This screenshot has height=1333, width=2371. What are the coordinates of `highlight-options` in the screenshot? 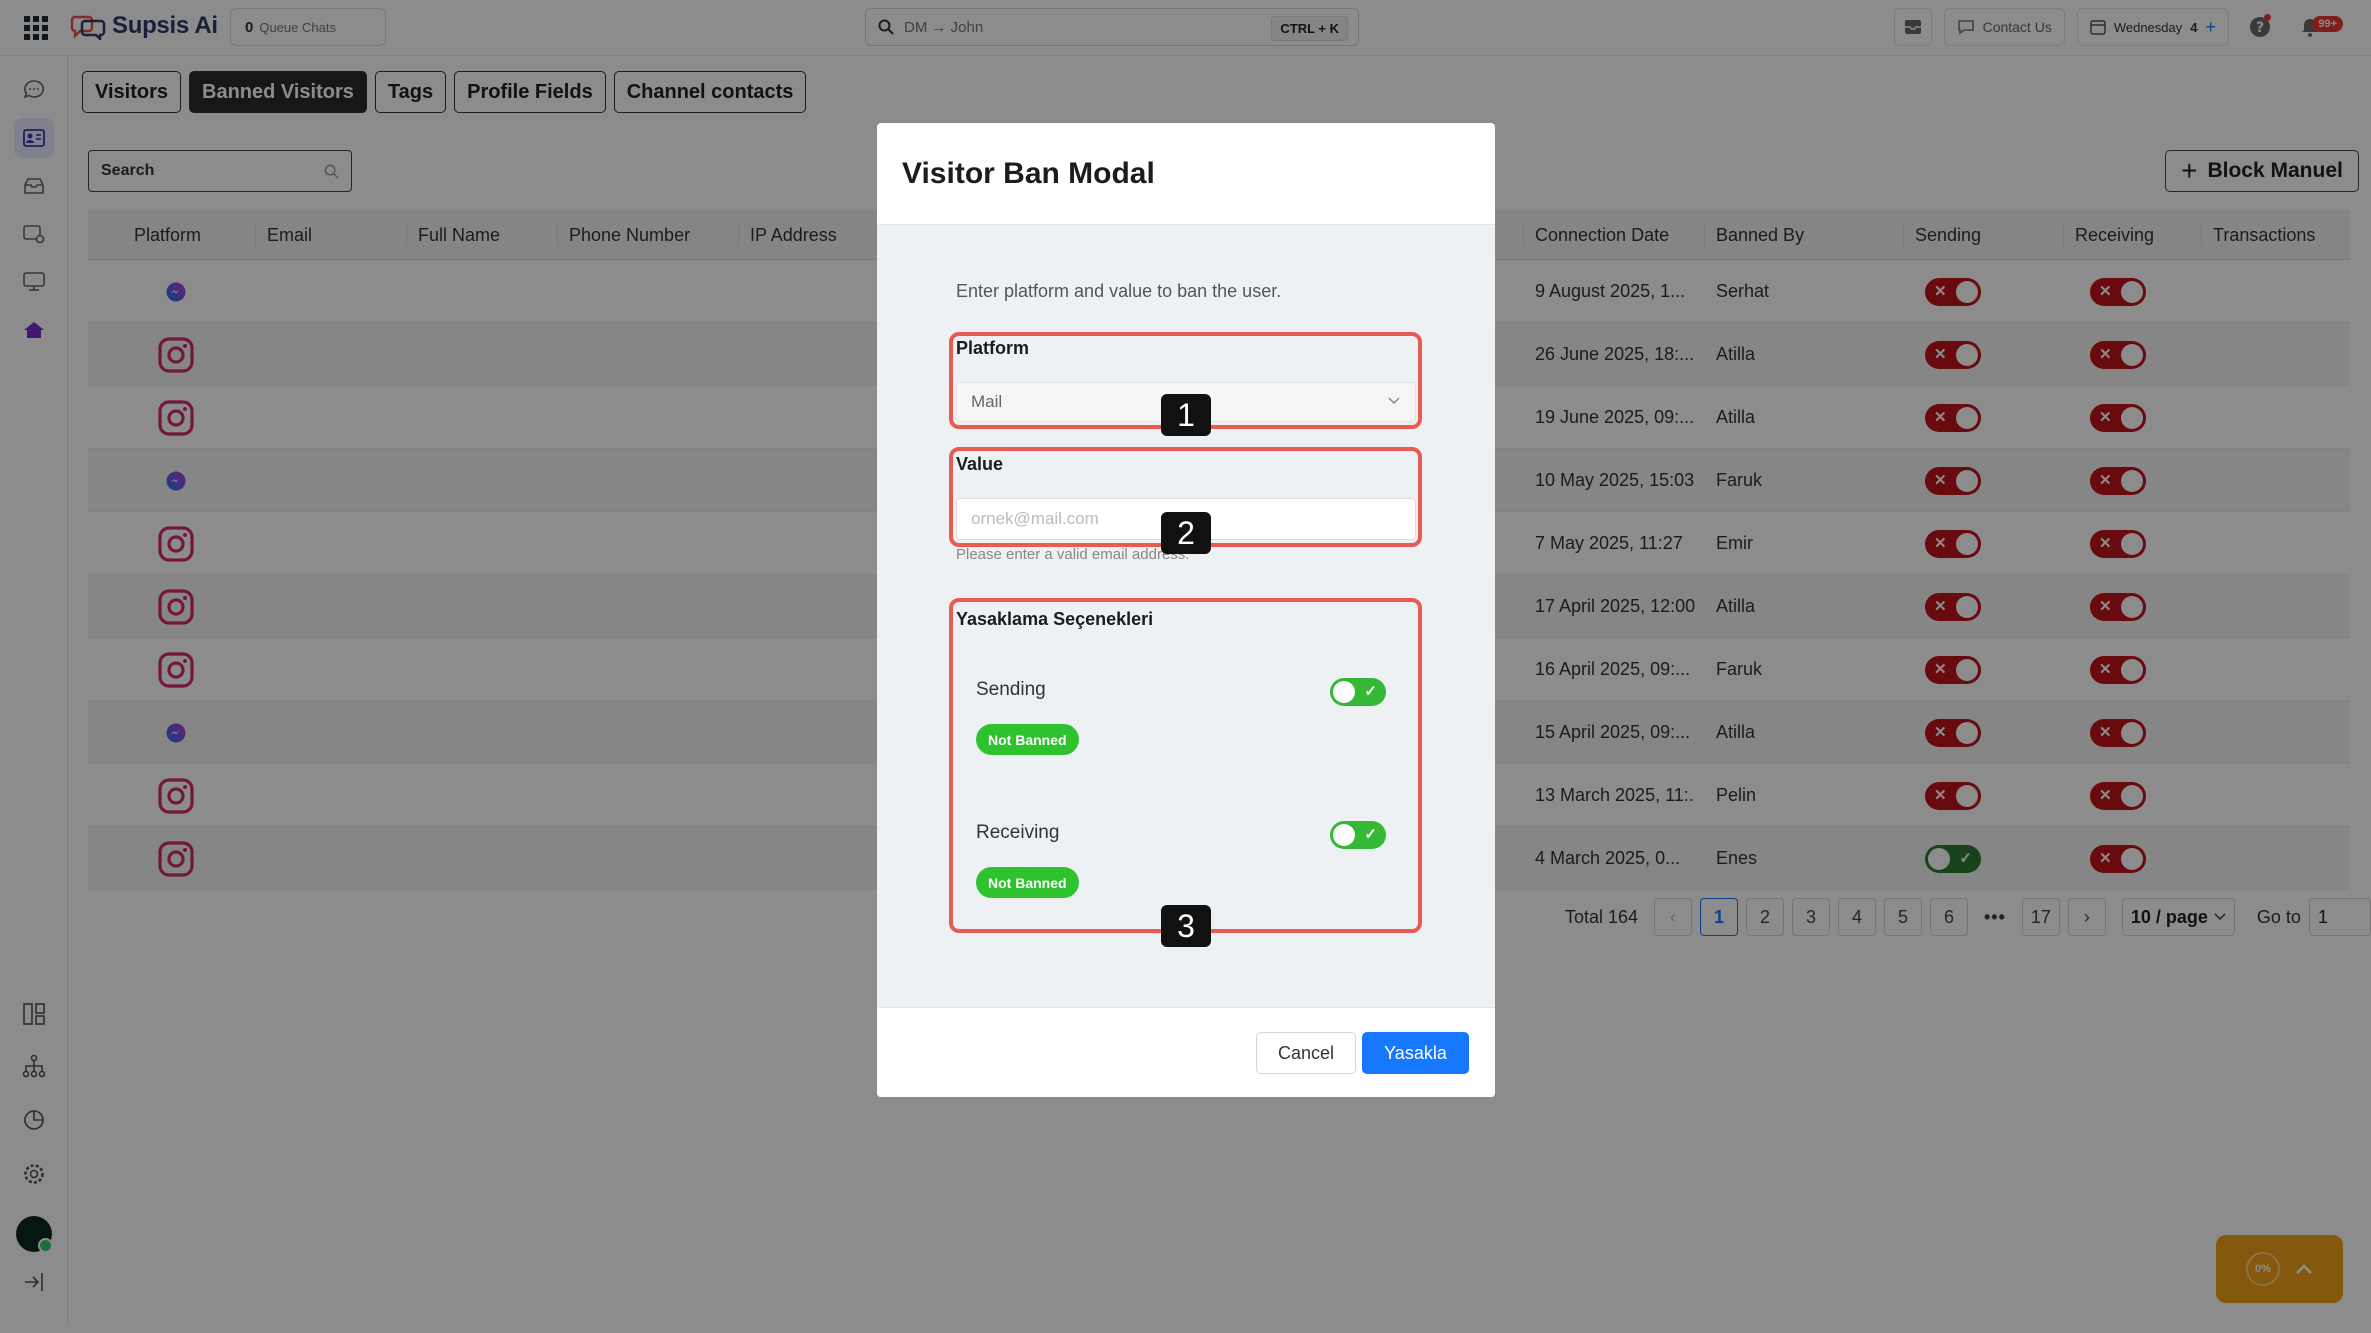 It's located at (1185, 765).